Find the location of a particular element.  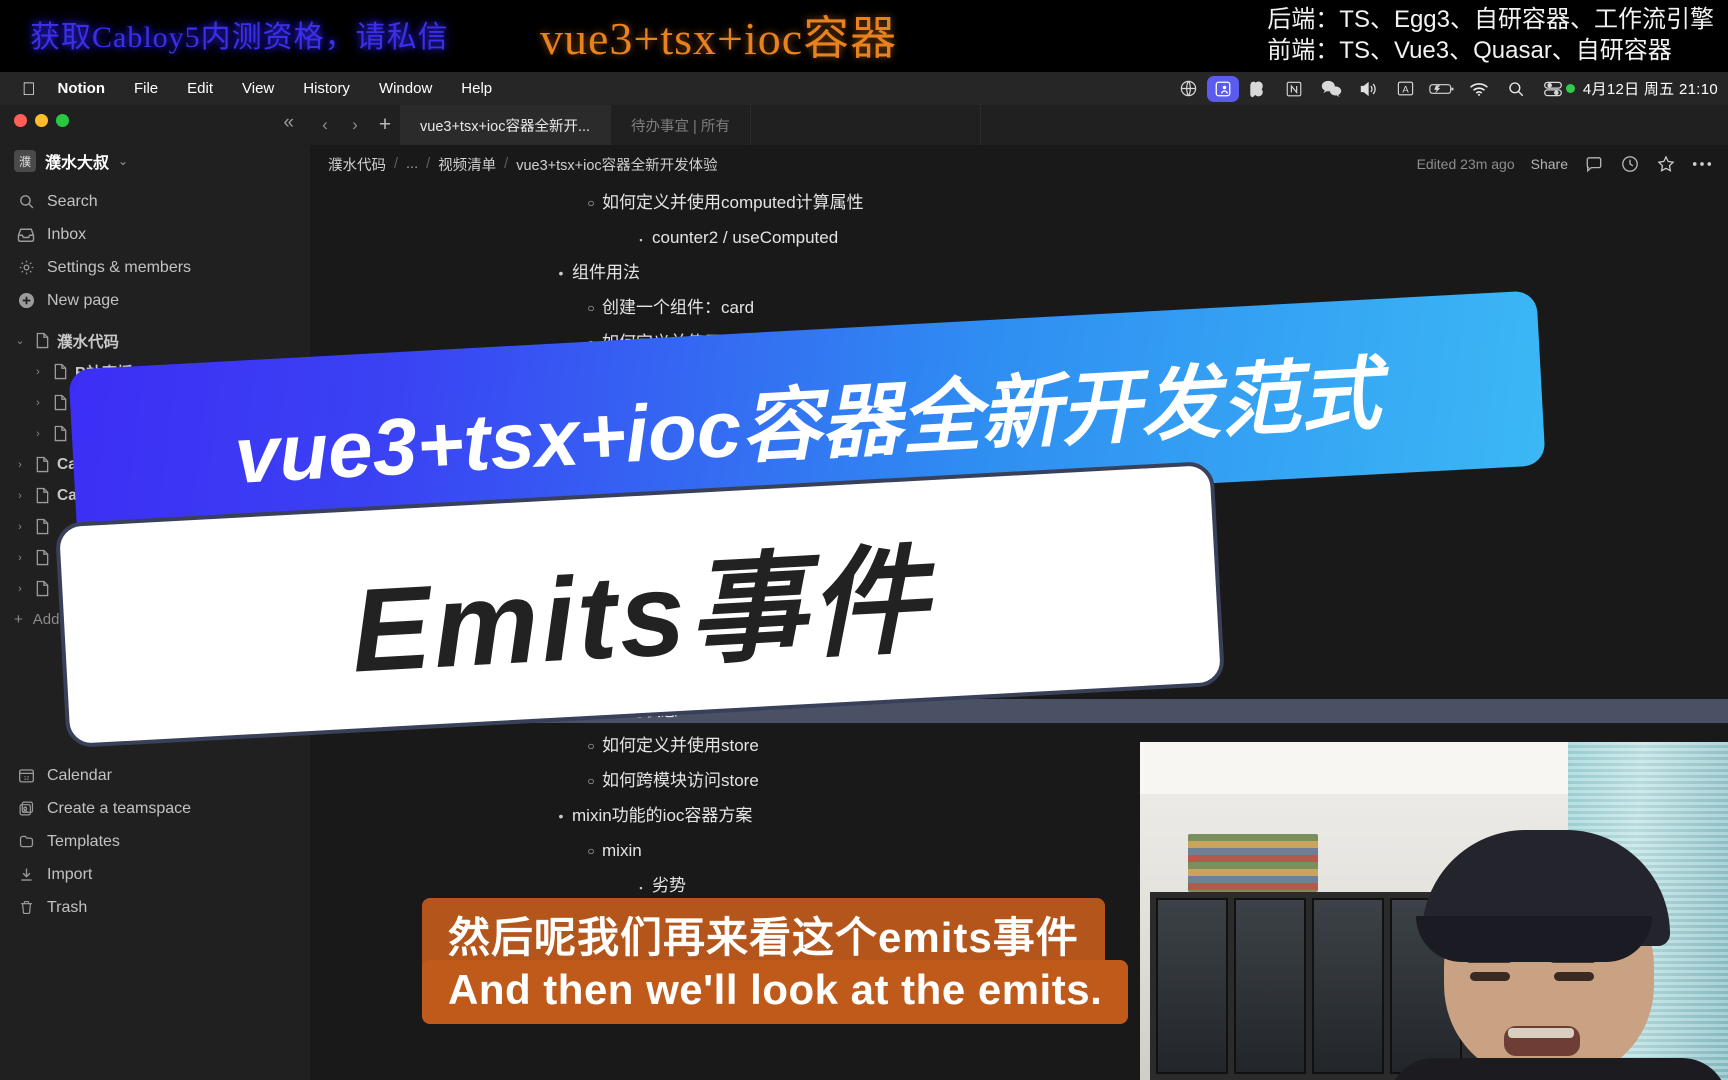

sidebar-item-label: Templates is located at coordinates (83, 841).